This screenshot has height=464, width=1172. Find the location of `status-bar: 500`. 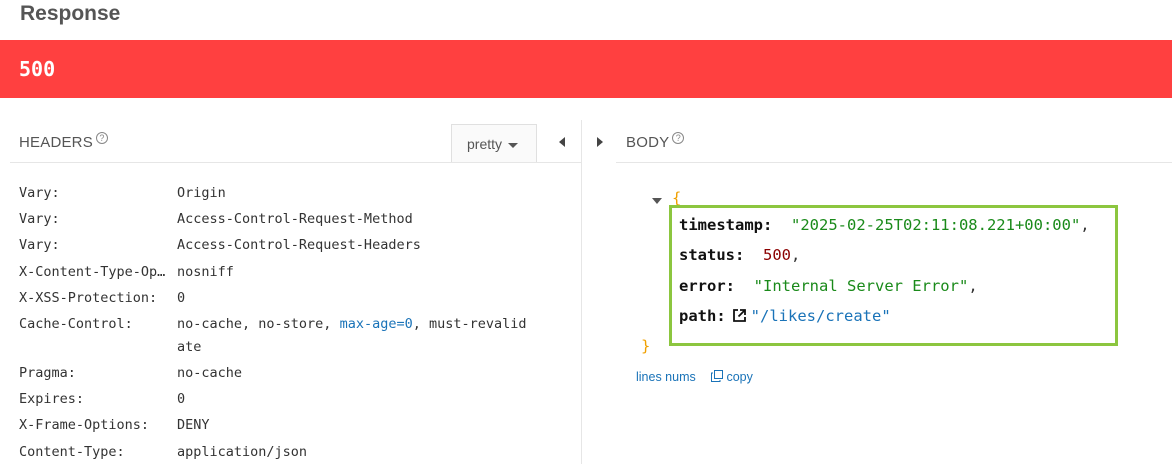

status-bar: 500 is located at coordinates (586, 69).